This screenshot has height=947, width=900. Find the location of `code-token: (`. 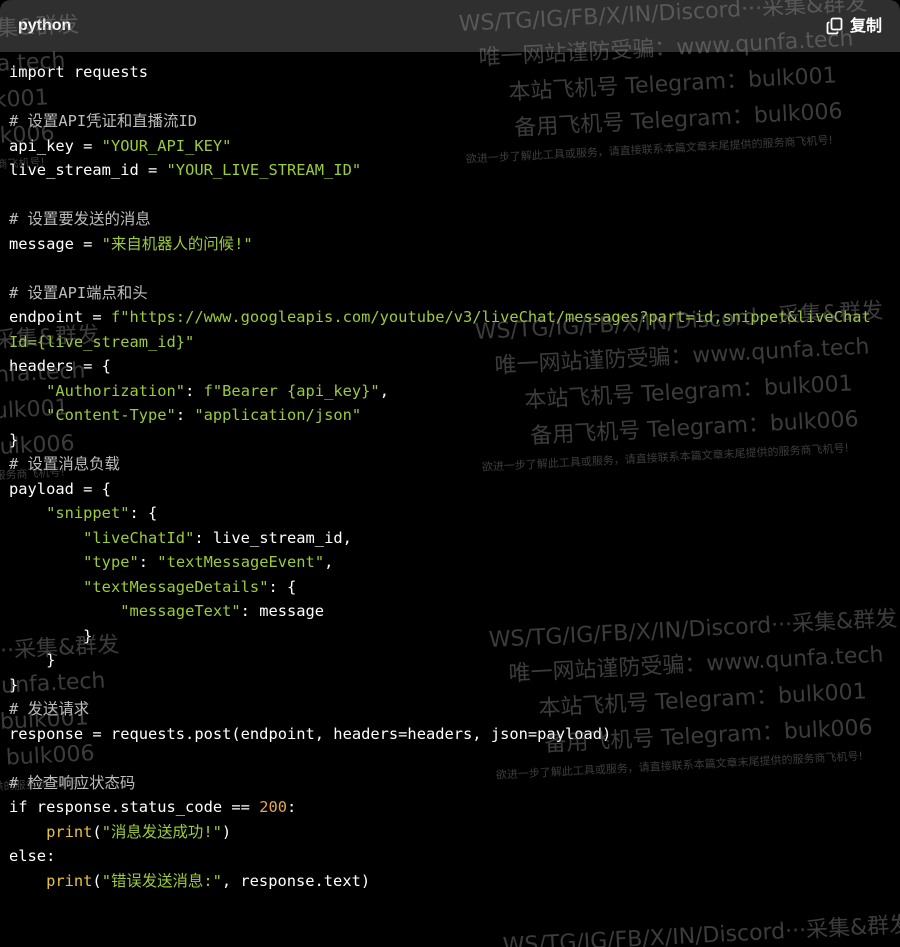

code-token: ( is located at coordinates (97, 880).